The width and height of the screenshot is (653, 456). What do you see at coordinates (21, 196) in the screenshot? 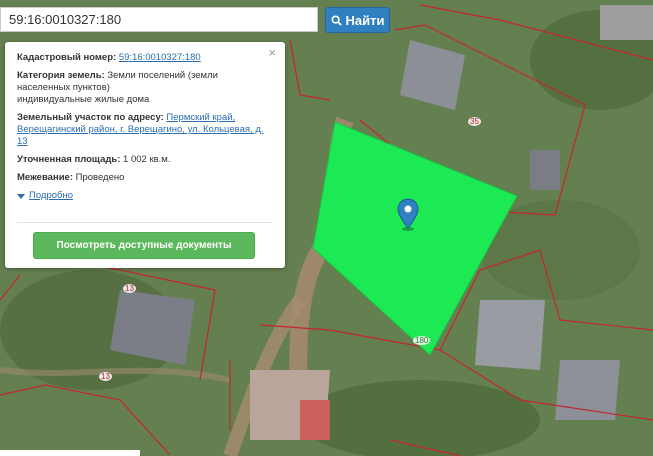
I see `caret-down-icon` at bounding box center [21, 196].